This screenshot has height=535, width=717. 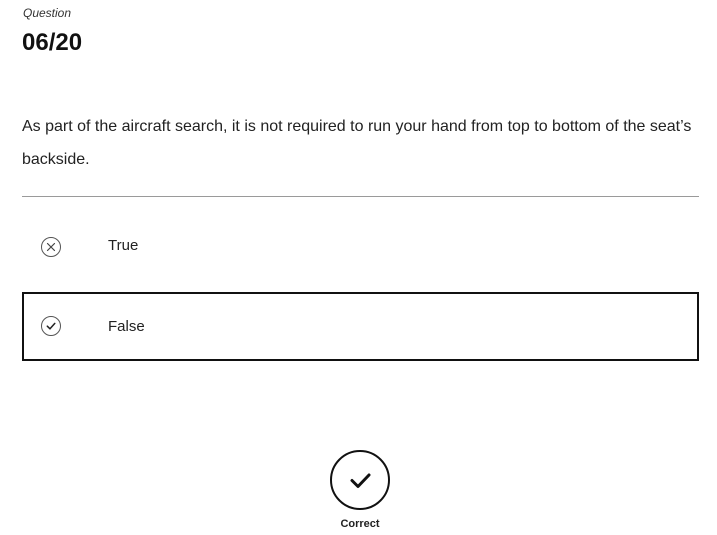 What do you see at coordinates (51, 247) in the screenshot?
I see `x-circle-icon` at bounding box center [51, 247].